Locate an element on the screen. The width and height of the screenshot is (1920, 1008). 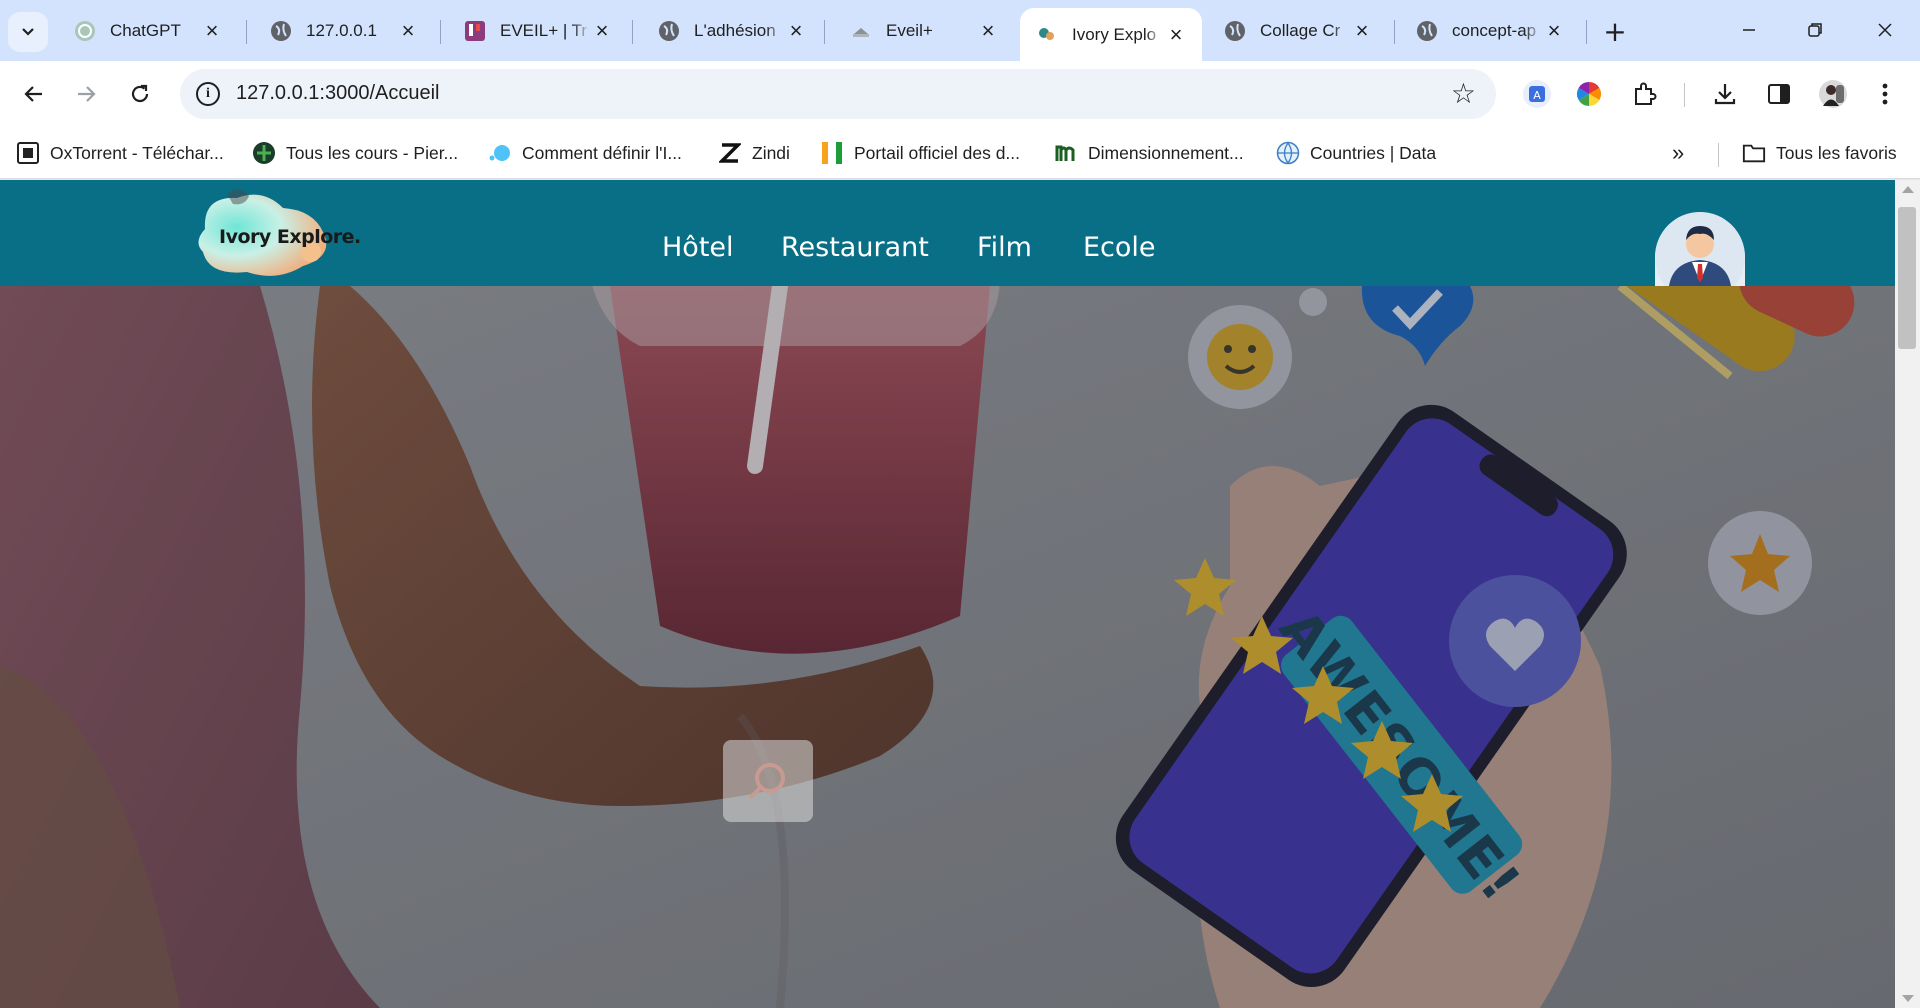
countries-icon is located at coordinates (1288, 153).